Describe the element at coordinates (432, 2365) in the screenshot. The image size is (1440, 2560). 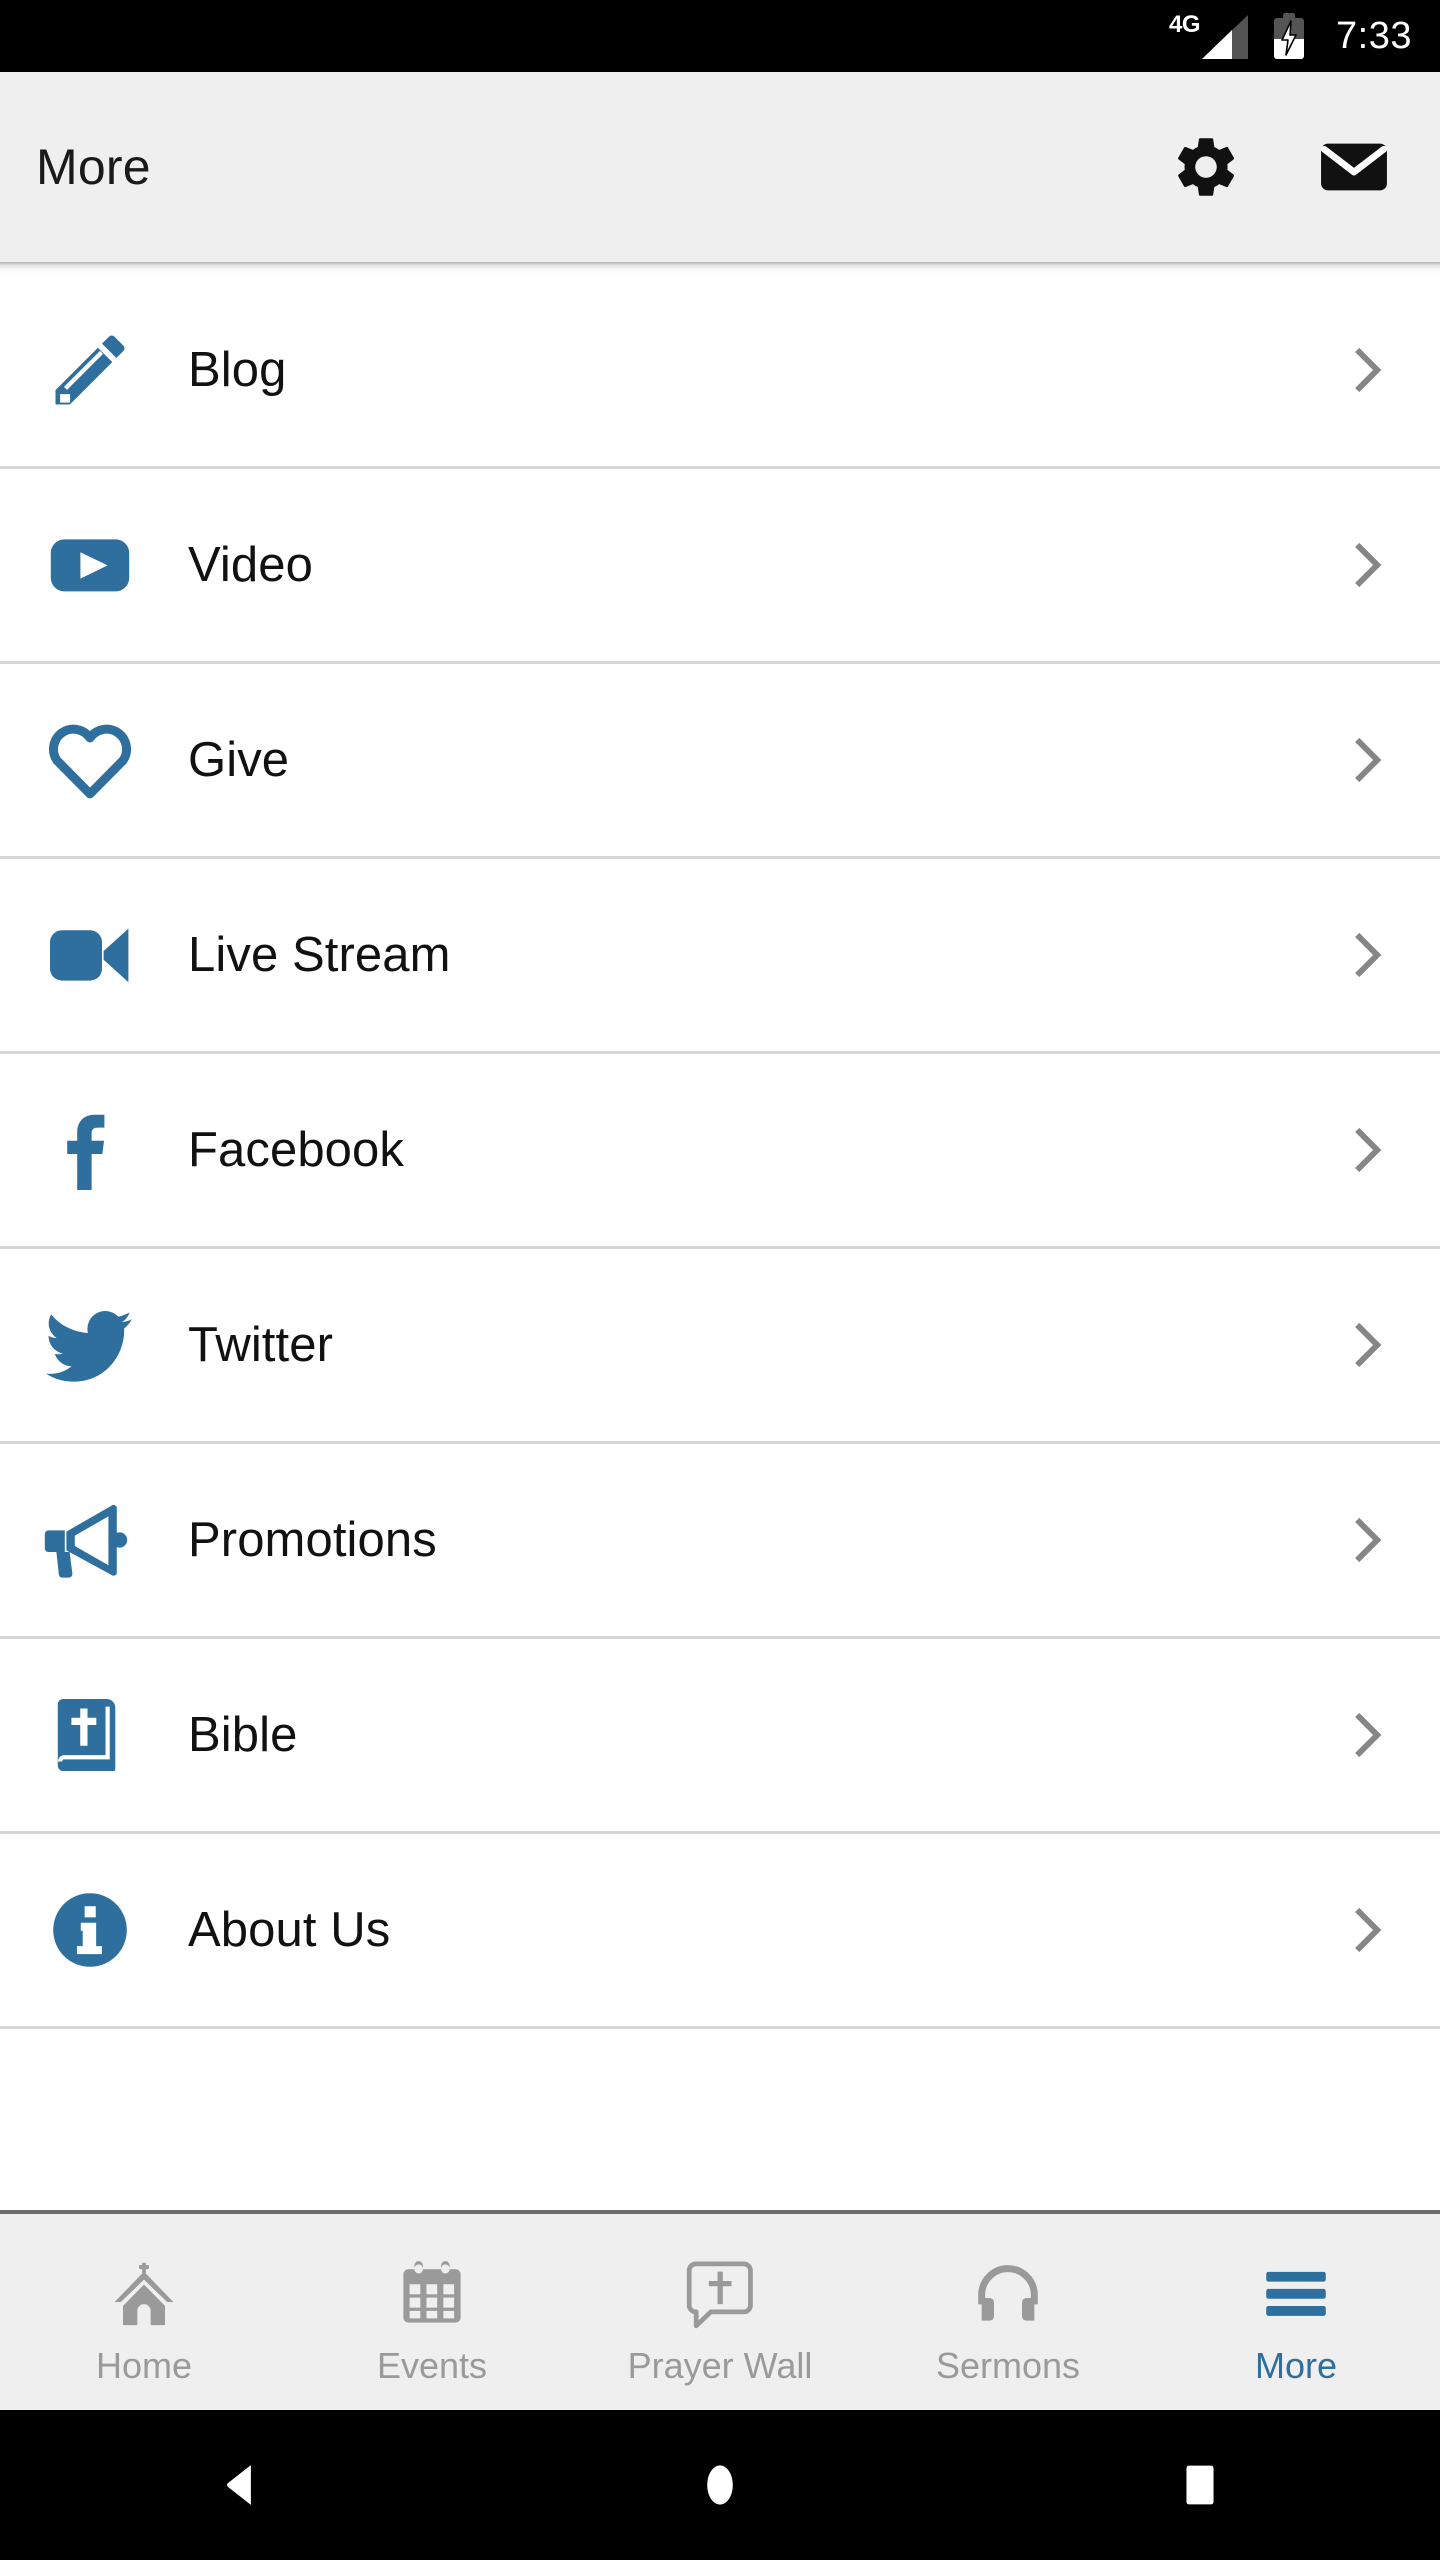
I see `tab-label: Events` at that location.